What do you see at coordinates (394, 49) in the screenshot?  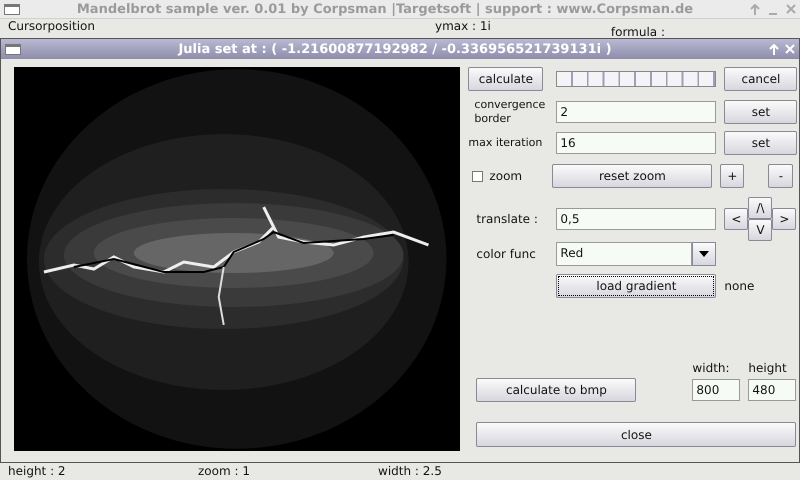 I see `dialog-title: Julia set at : ( -1.21600877192982 / -0.336956521739131i )` at bounding box center [394, 49].